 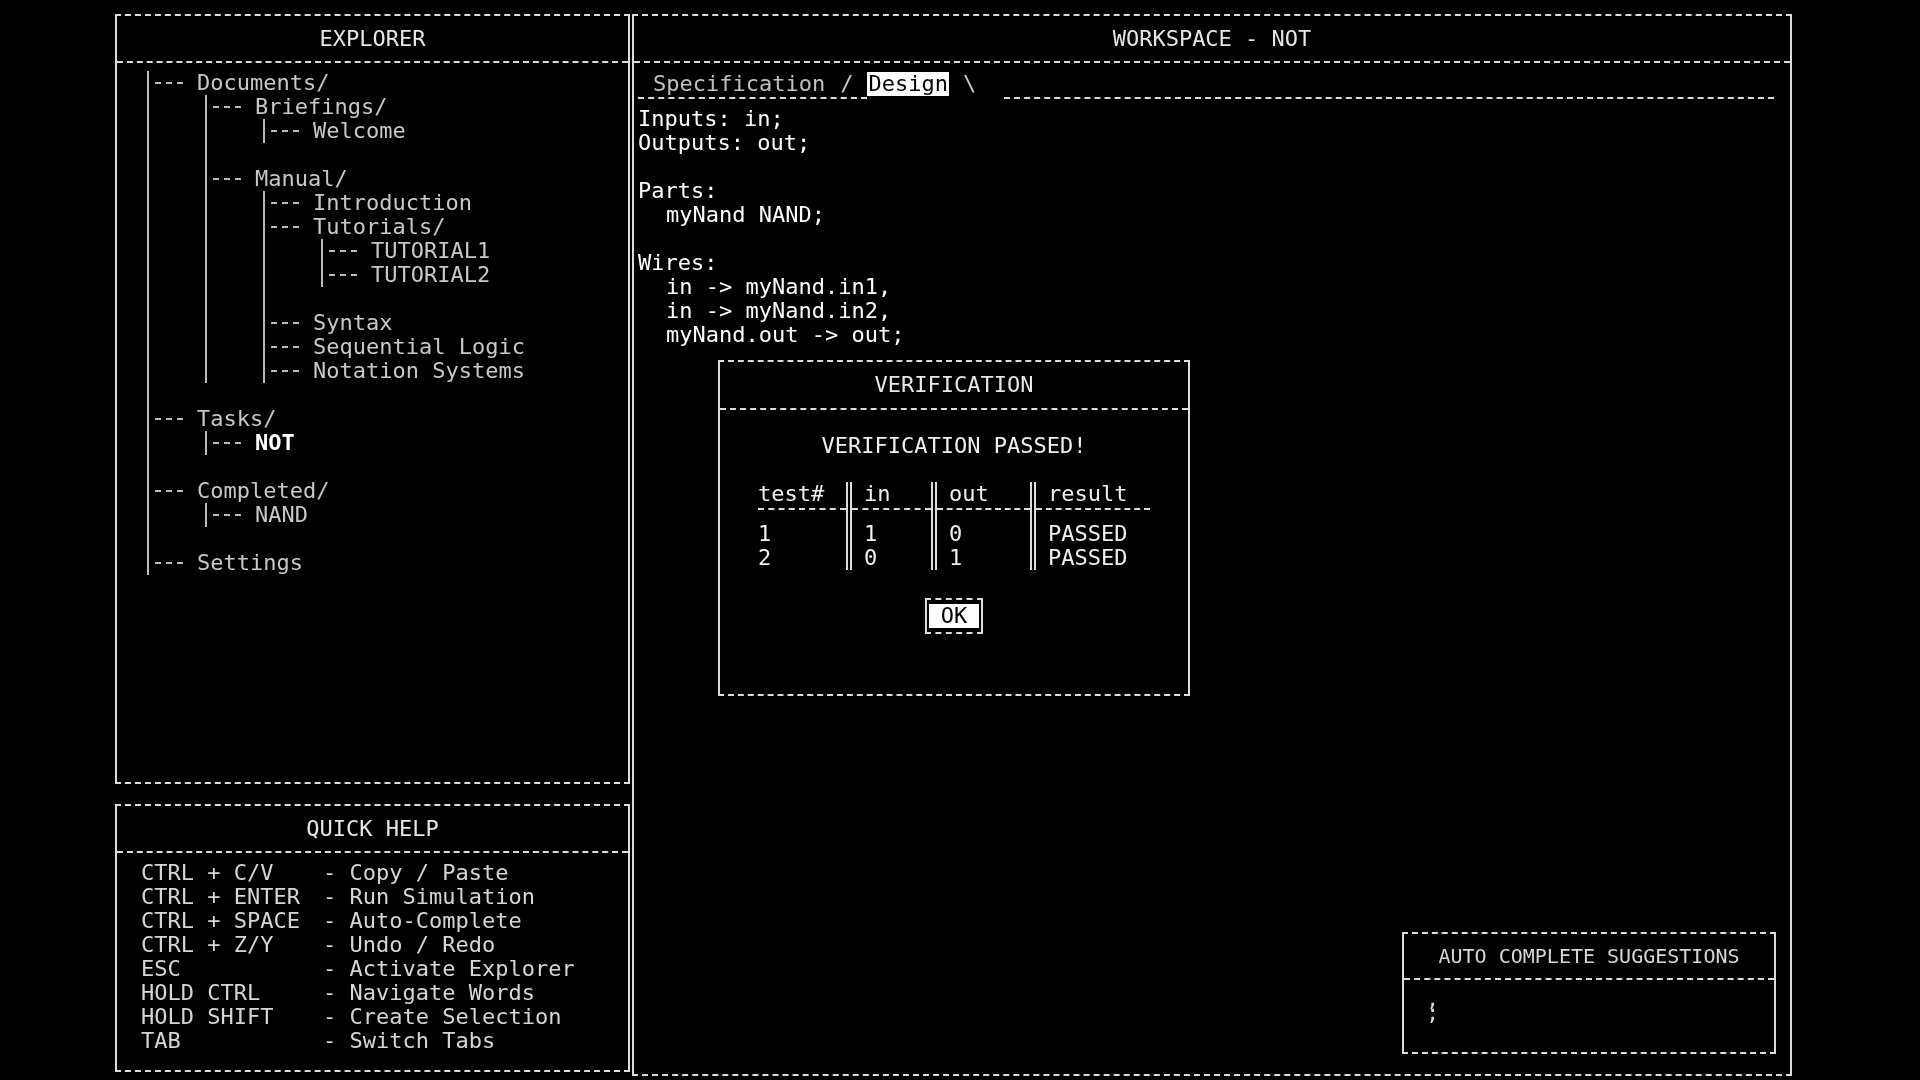 I want to click on shortcut-key: TAB, so click(x=232, y=1041).